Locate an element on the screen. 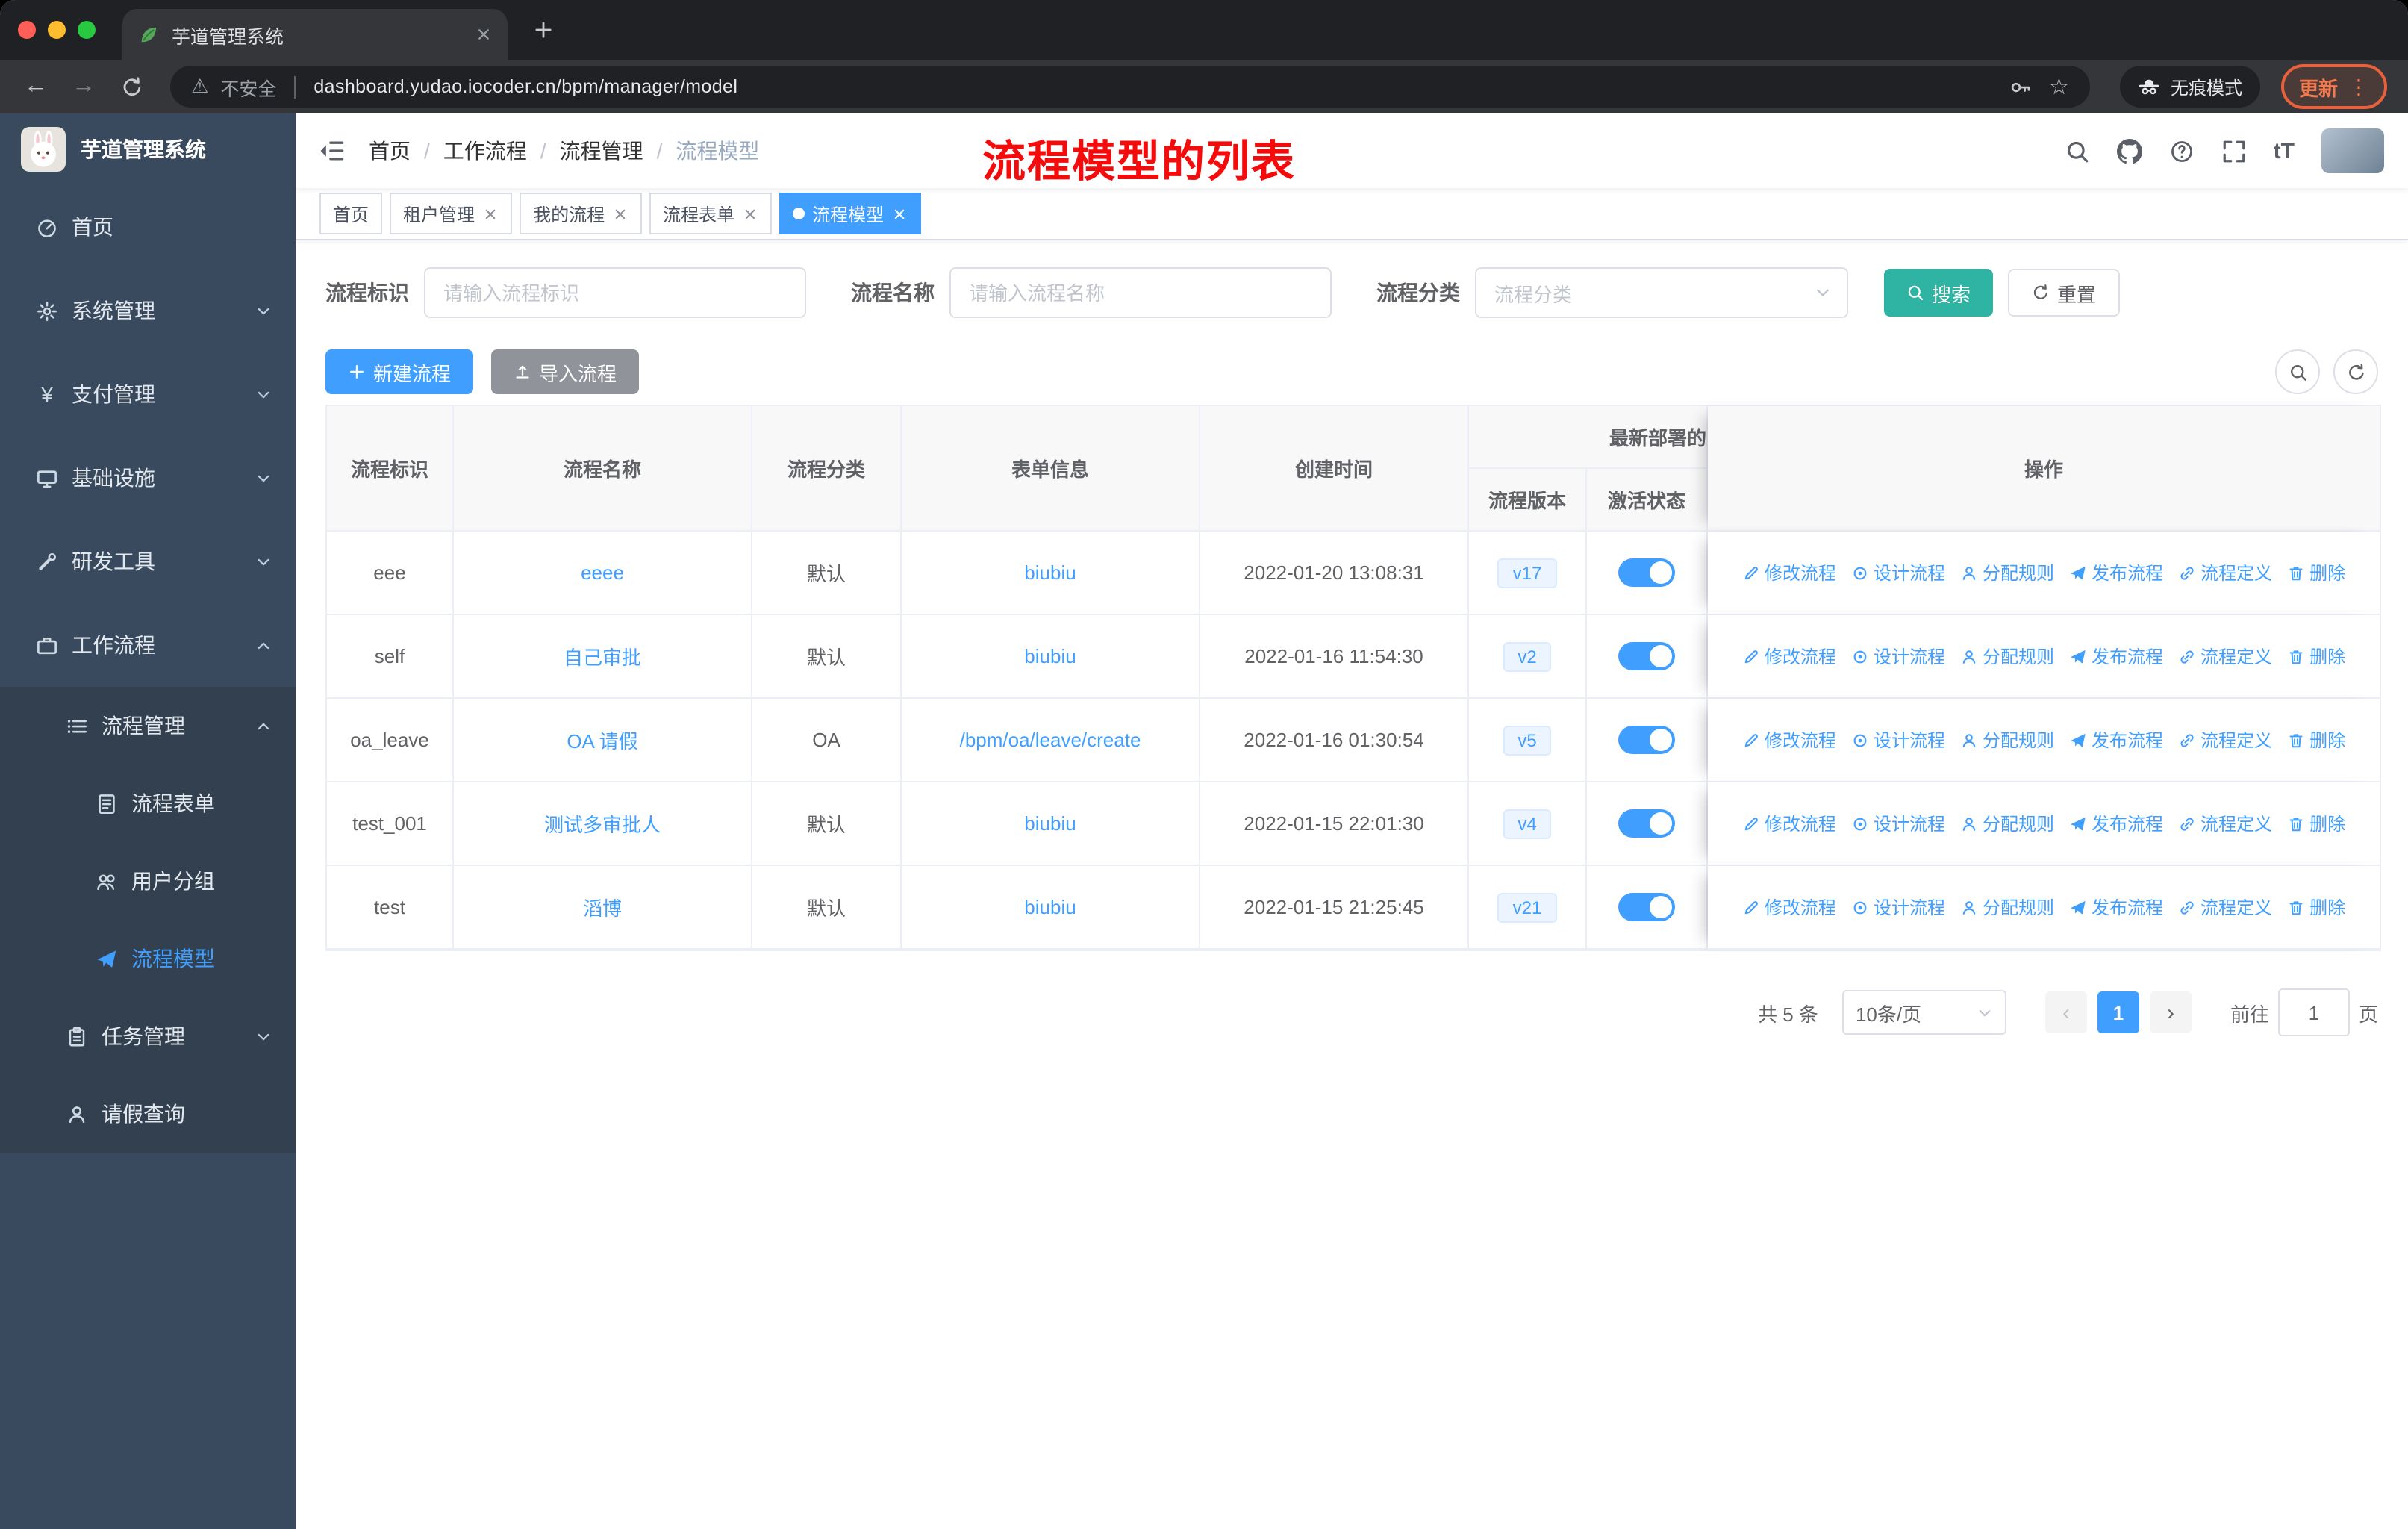 The width and height of the screenshot is (2408, 1529). zoom-window-button is located at coordinates (87, 30).